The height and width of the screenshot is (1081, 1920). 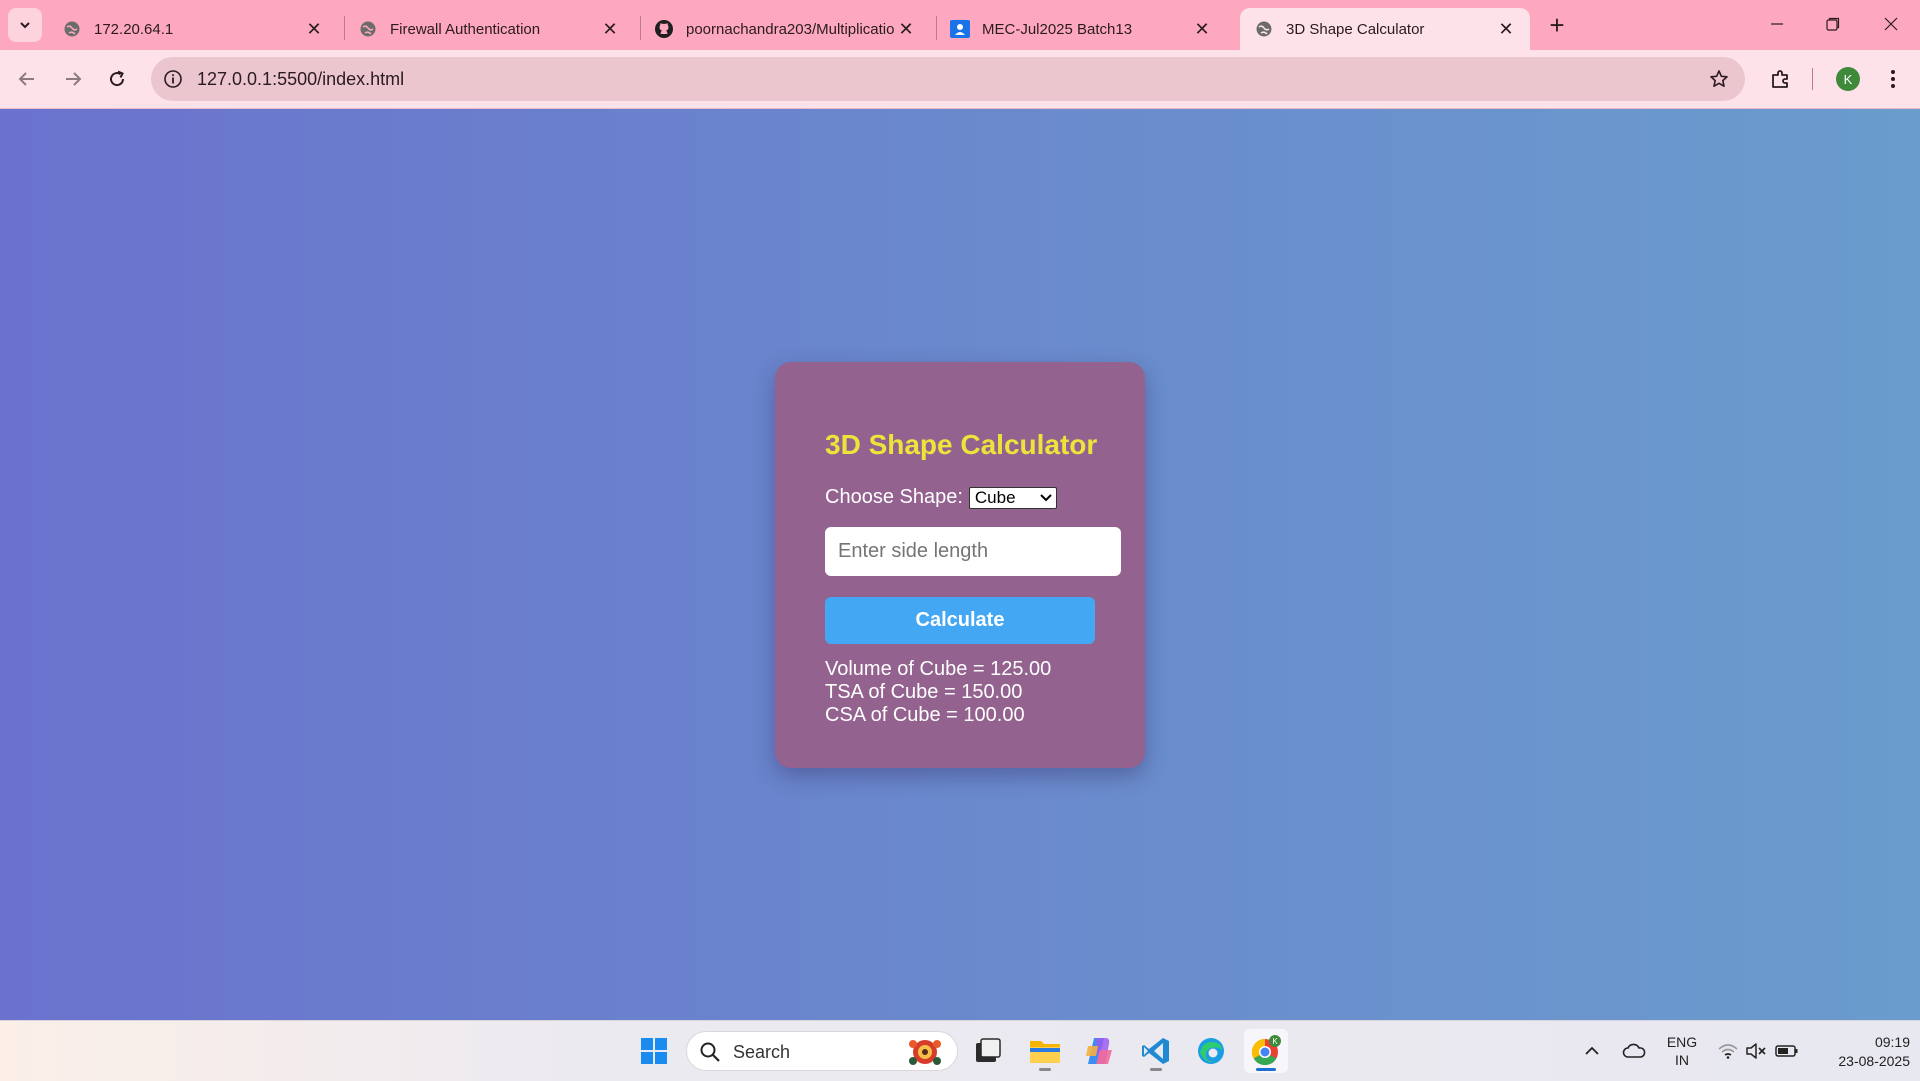 I want to click on onedrive-button, so click(x=1634, y=1051).